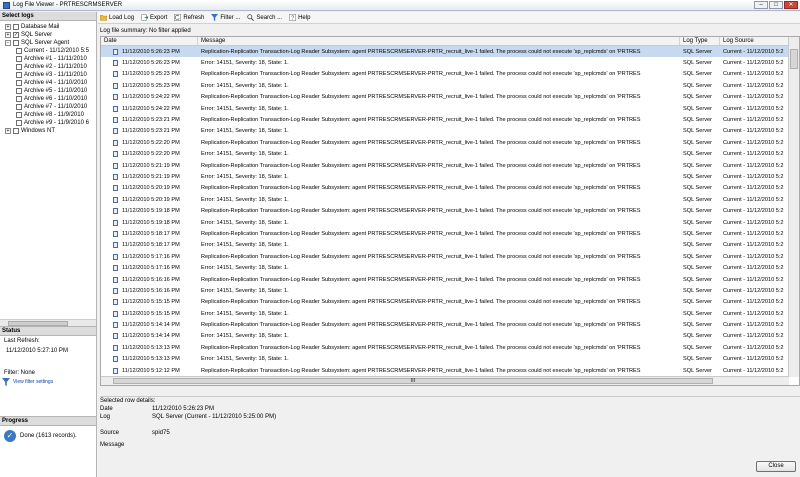  Describe the element at coordinates (413, 381) in the screenshot. I see `scrollbar-thumb: III` at that location.